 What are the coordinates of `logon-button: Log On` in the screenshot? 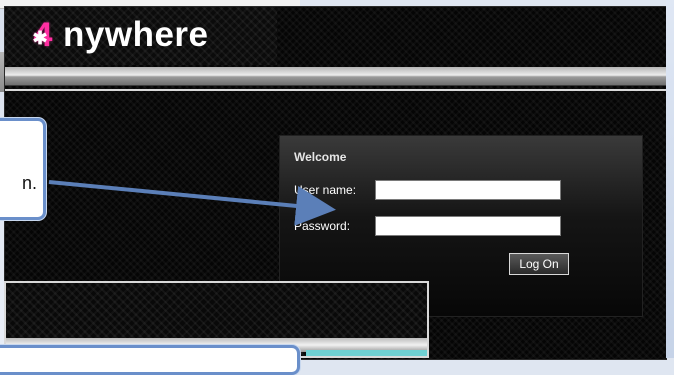 It's located at (539, 264).